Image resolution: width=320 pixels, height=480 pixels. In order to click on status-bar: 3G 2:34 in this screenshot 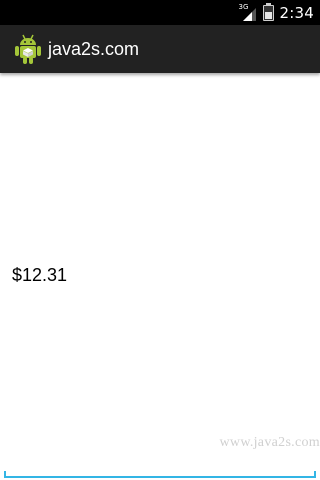, I will do `click(160, 12)`.